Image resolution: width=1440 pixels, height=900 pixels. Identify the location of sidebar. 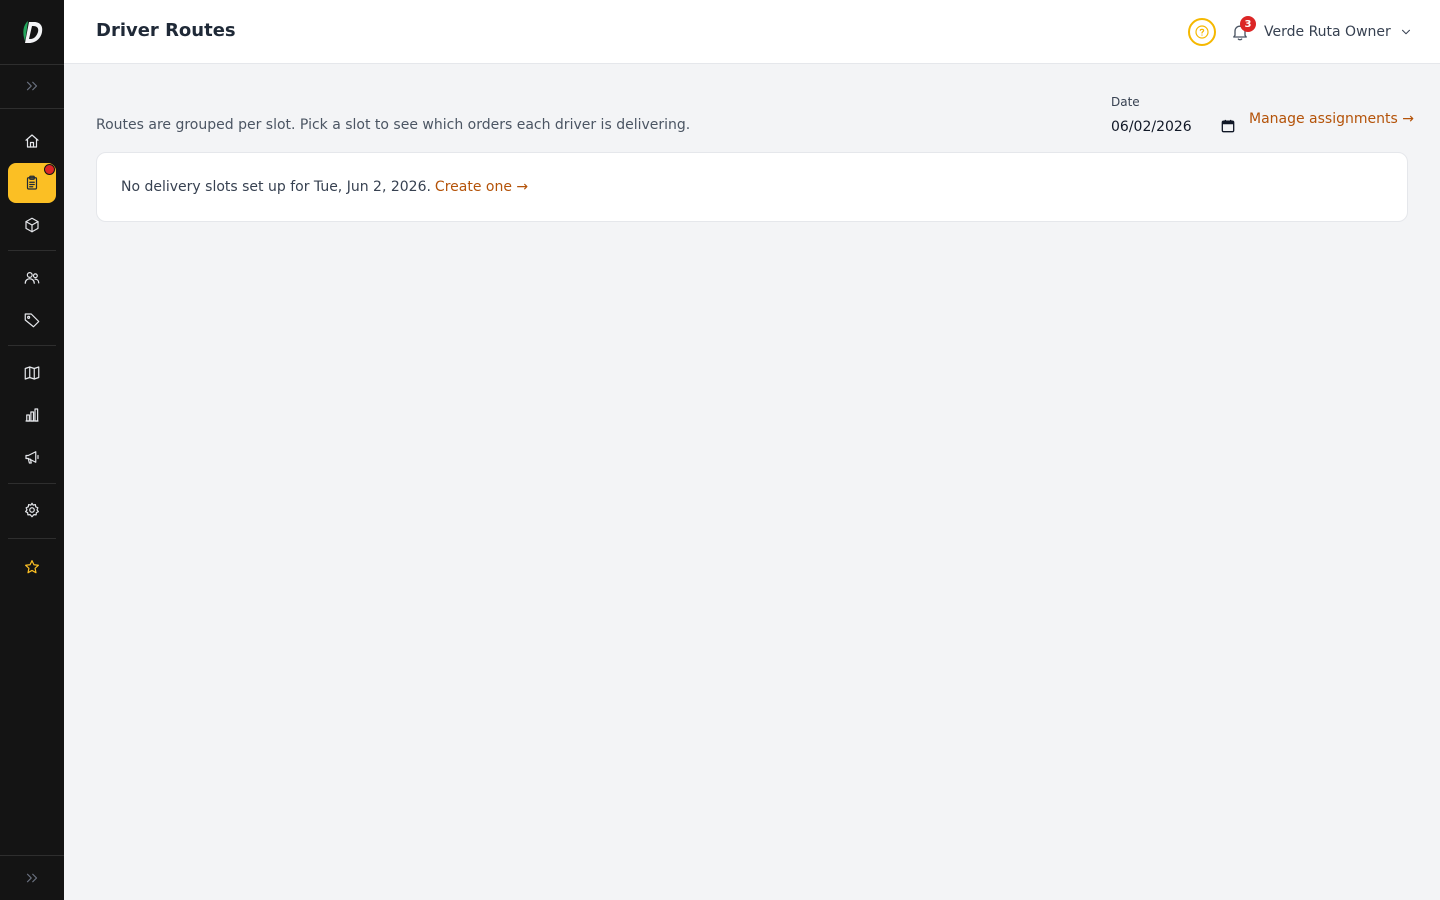
(32, 450).